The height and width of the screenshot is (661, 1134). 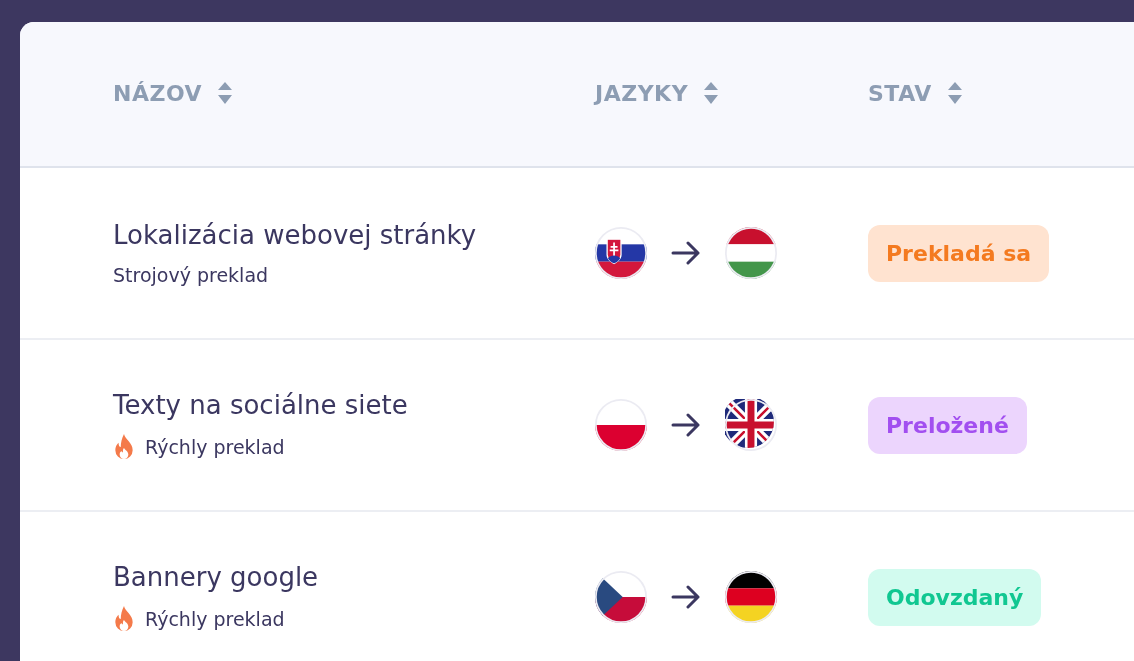 What do you see at coordinates (642, 93) in the screenshot?
I see `column-header: JAZYKY` at bounding box center [642, 93].